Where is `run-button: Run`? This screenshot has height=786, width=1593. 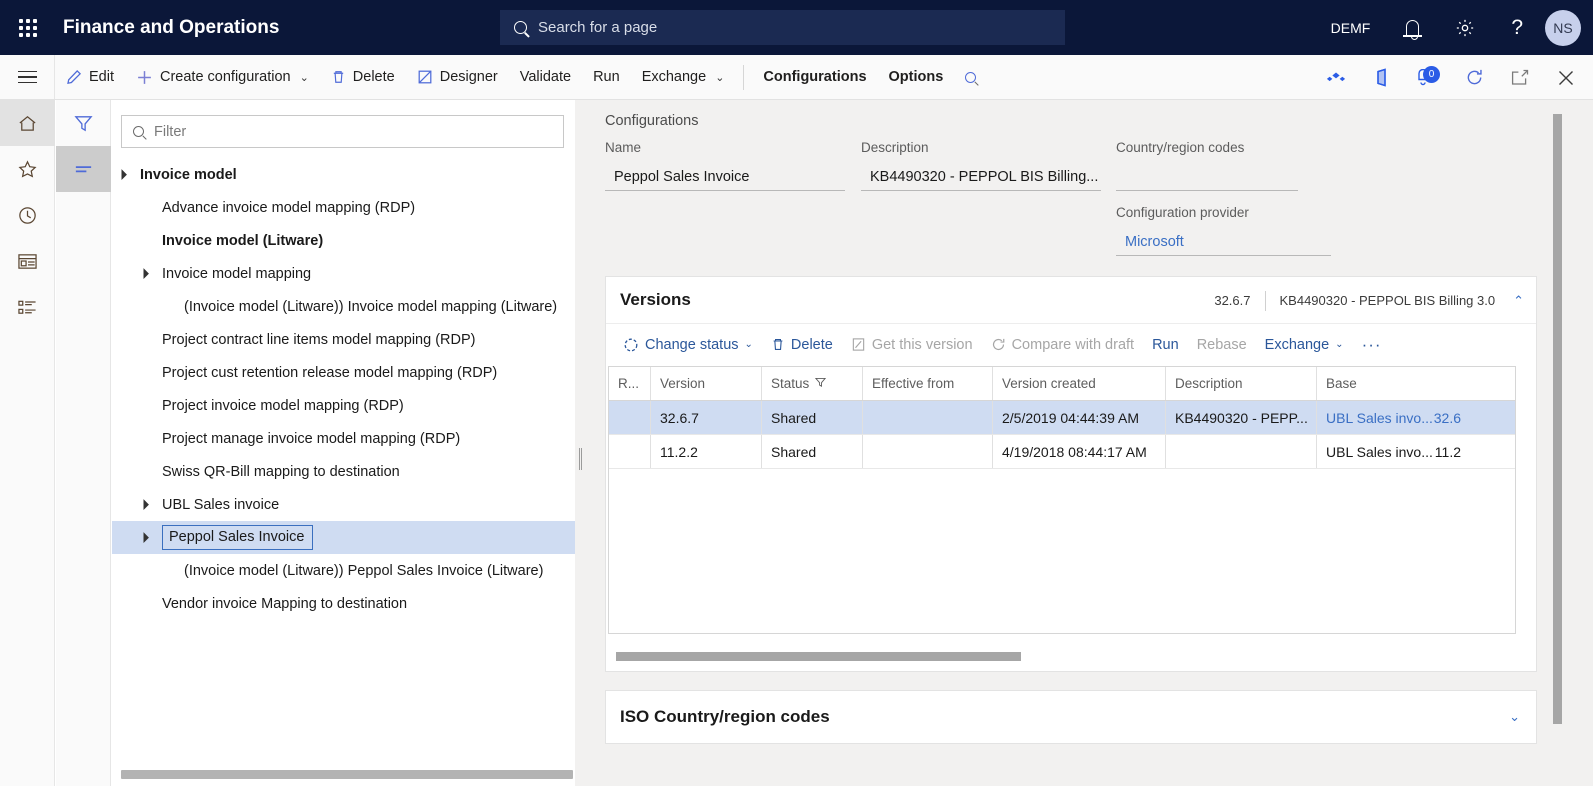
run-button: Run is located at coordinates (606, 77).